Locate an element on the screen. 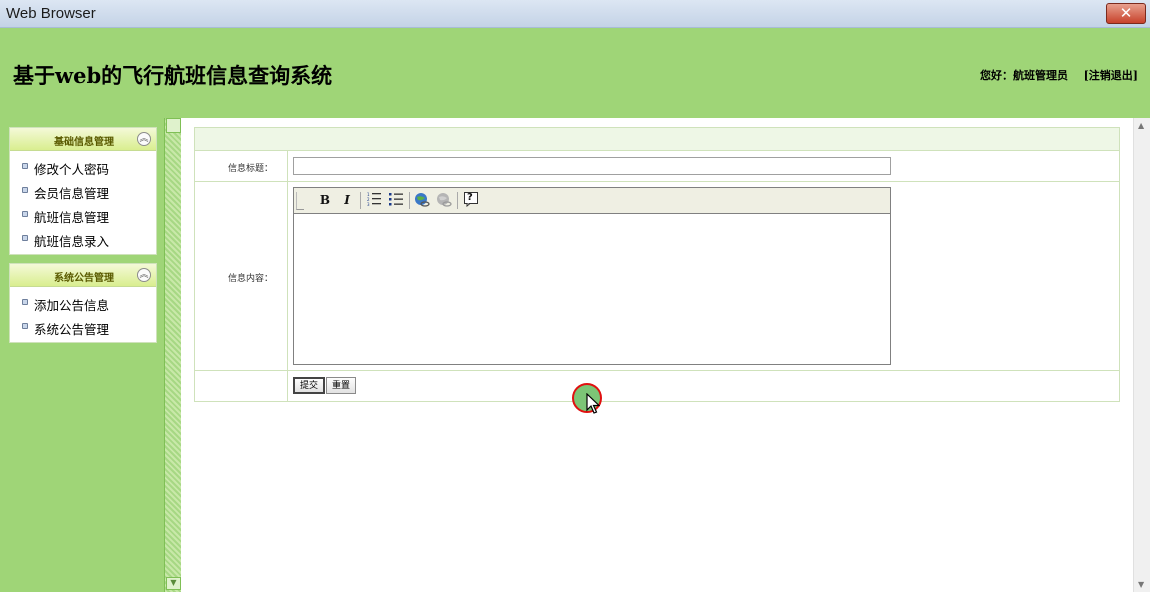 Image resolution: width=1150 pixels, height=592 pixels. field-label: 信息标题： is located at coordinates (241, 166).